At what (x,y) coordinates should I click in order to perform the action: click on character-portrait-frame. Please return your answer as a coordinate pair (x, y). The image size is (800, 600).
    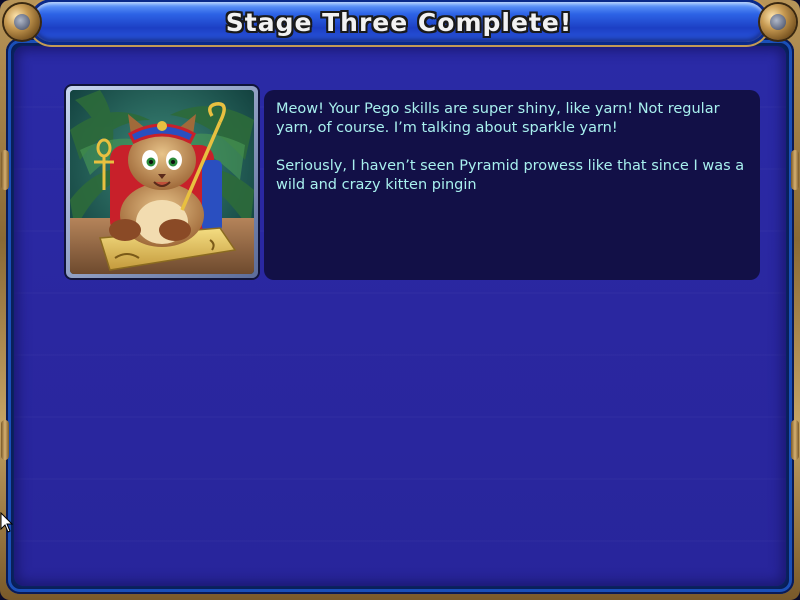
    Looking at the image, I should click on (162, 182).